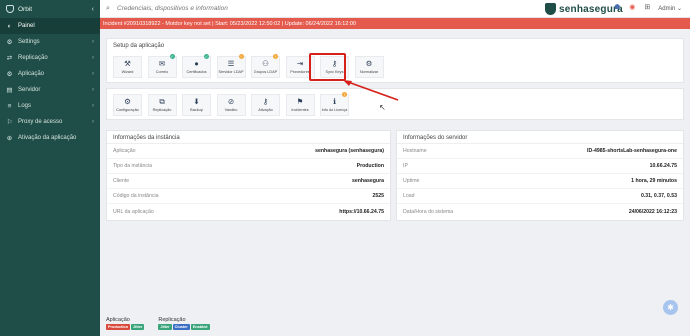 The image size is (690, 336). Describe the element at coordinates (409, 196) in the screenshot. I see `info-label: Load` at that location.